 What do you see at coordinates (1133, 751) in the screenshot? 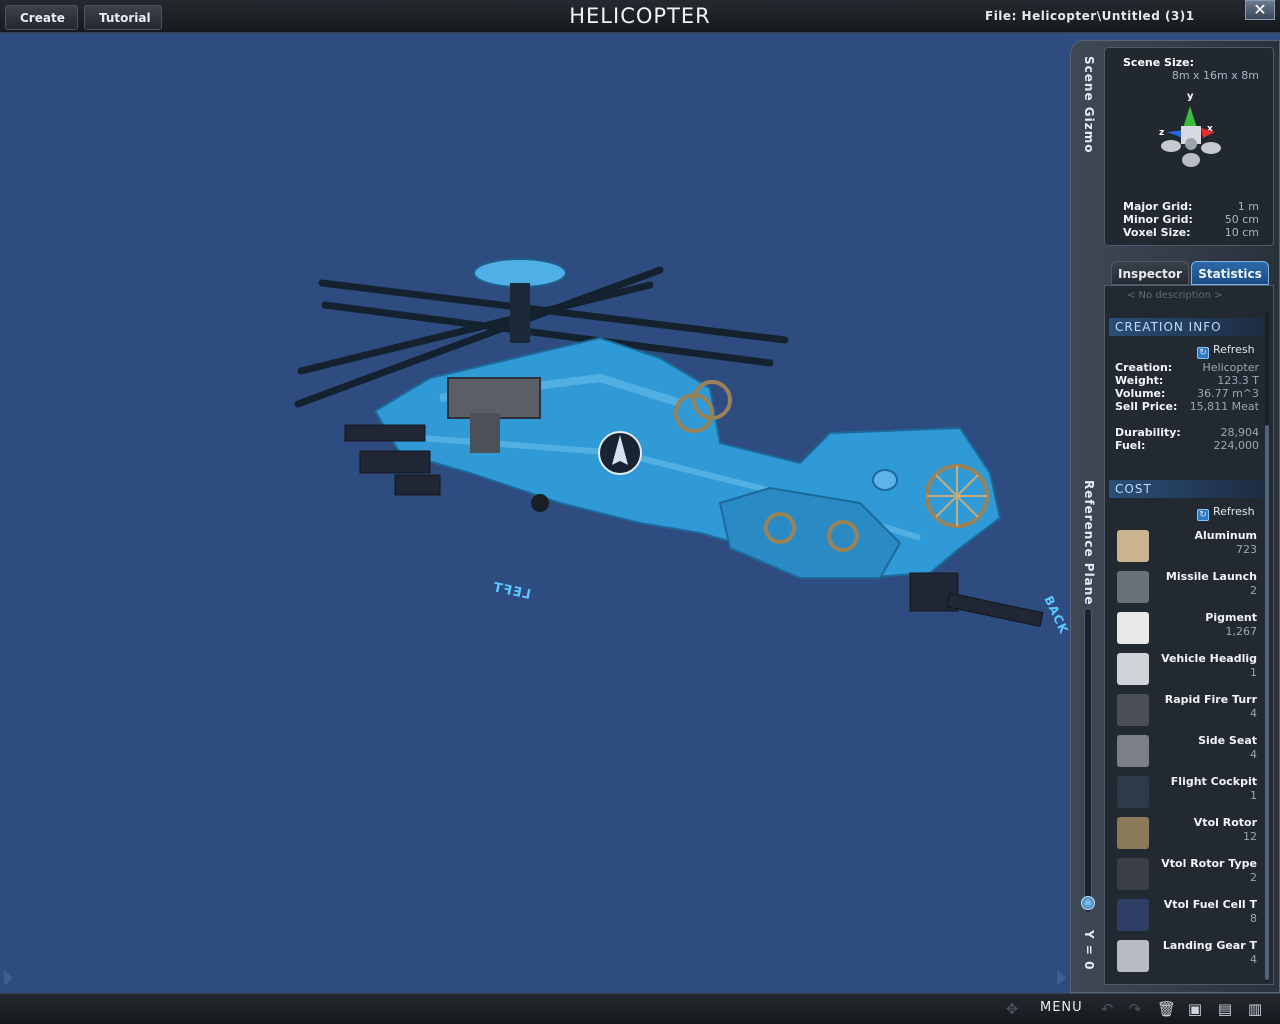
I see `seat-icon` at bounding box center [1133, 751].